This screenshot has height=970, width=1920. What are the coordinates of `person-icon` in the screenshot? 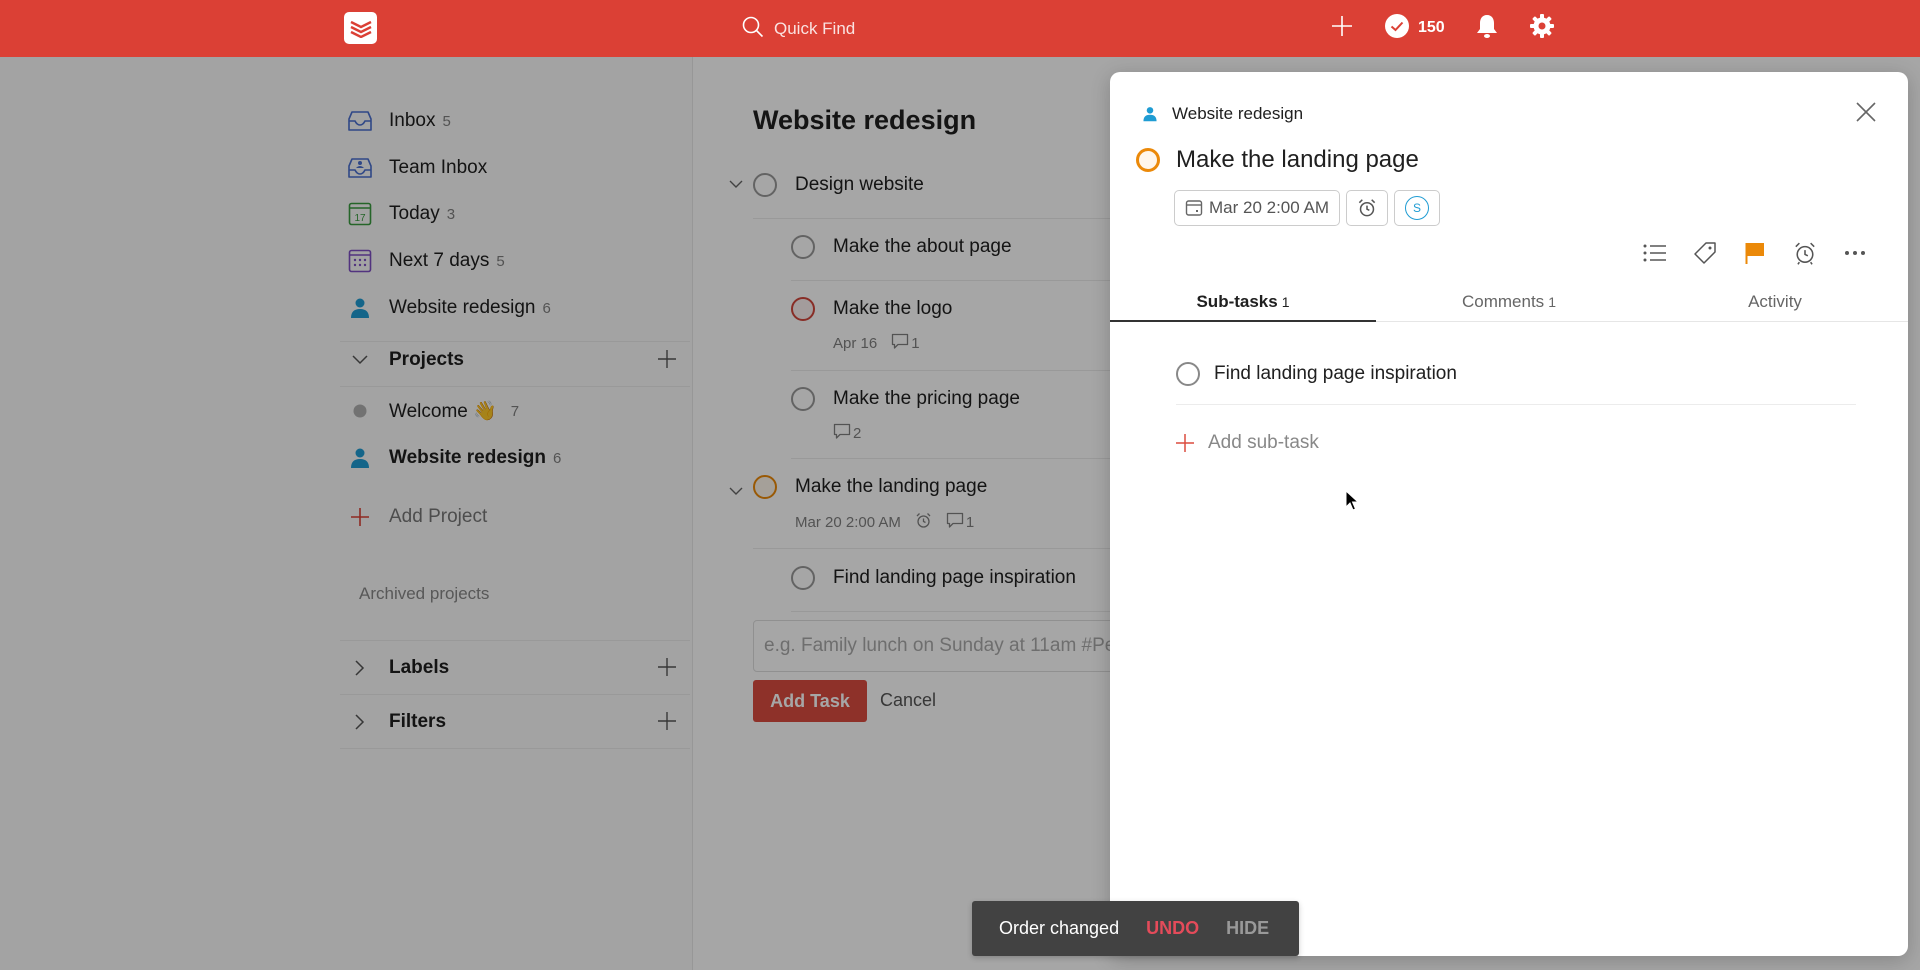 It's located at (1150, 114).